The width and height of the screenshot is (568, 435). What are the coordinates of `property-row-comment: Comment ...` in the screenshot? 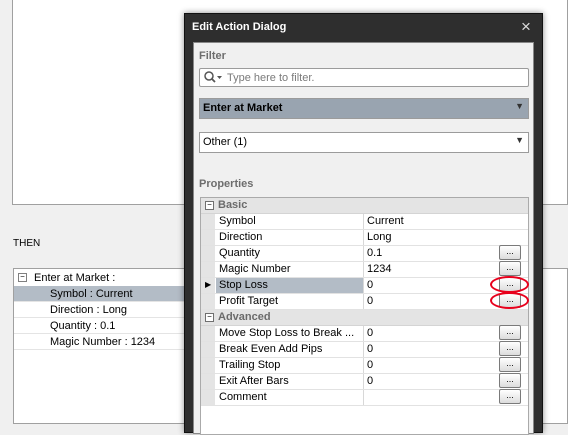 It's located at (364, 397).